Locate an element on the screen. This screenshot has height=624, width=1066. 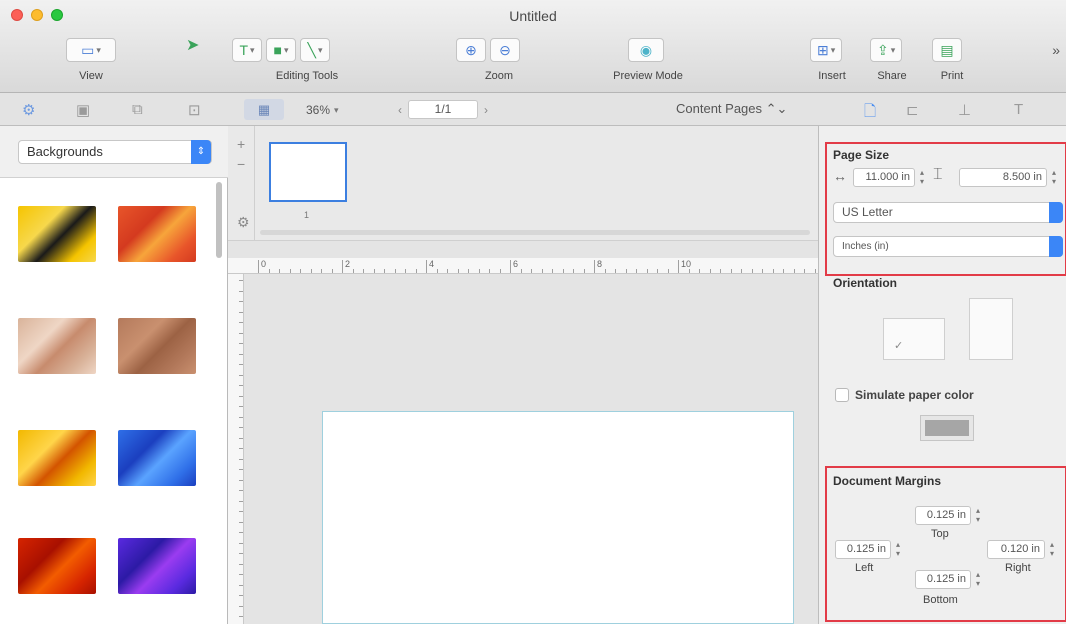
arrange-icon: ⊥ is located at coordinates (964, 110).